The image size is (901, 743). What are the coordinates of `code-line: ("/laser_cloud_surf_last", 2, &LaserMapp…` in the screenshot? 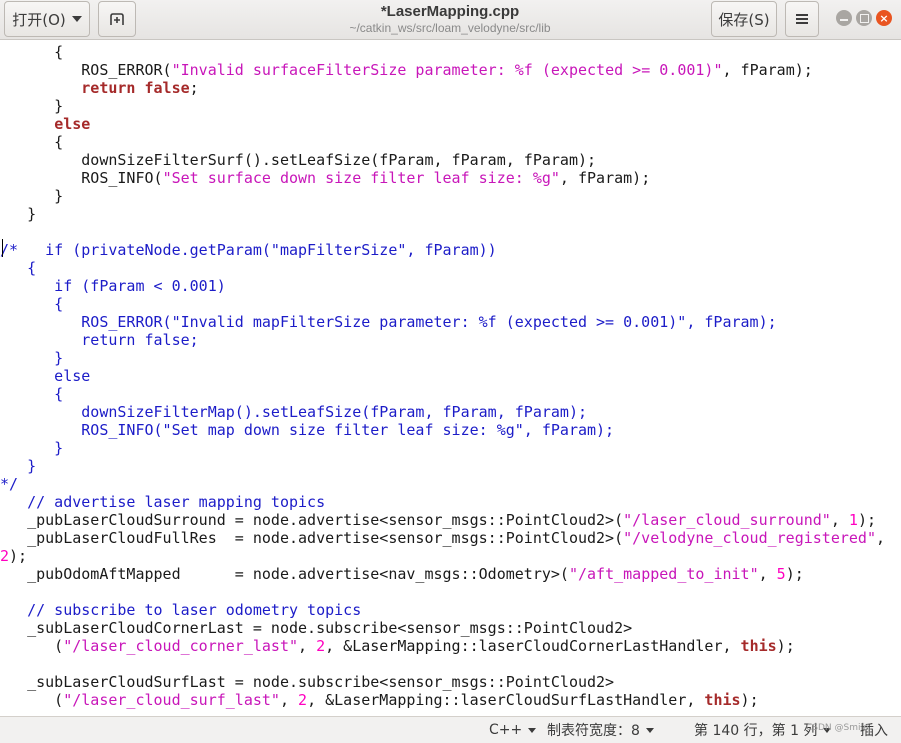 It's located at (442, 700).